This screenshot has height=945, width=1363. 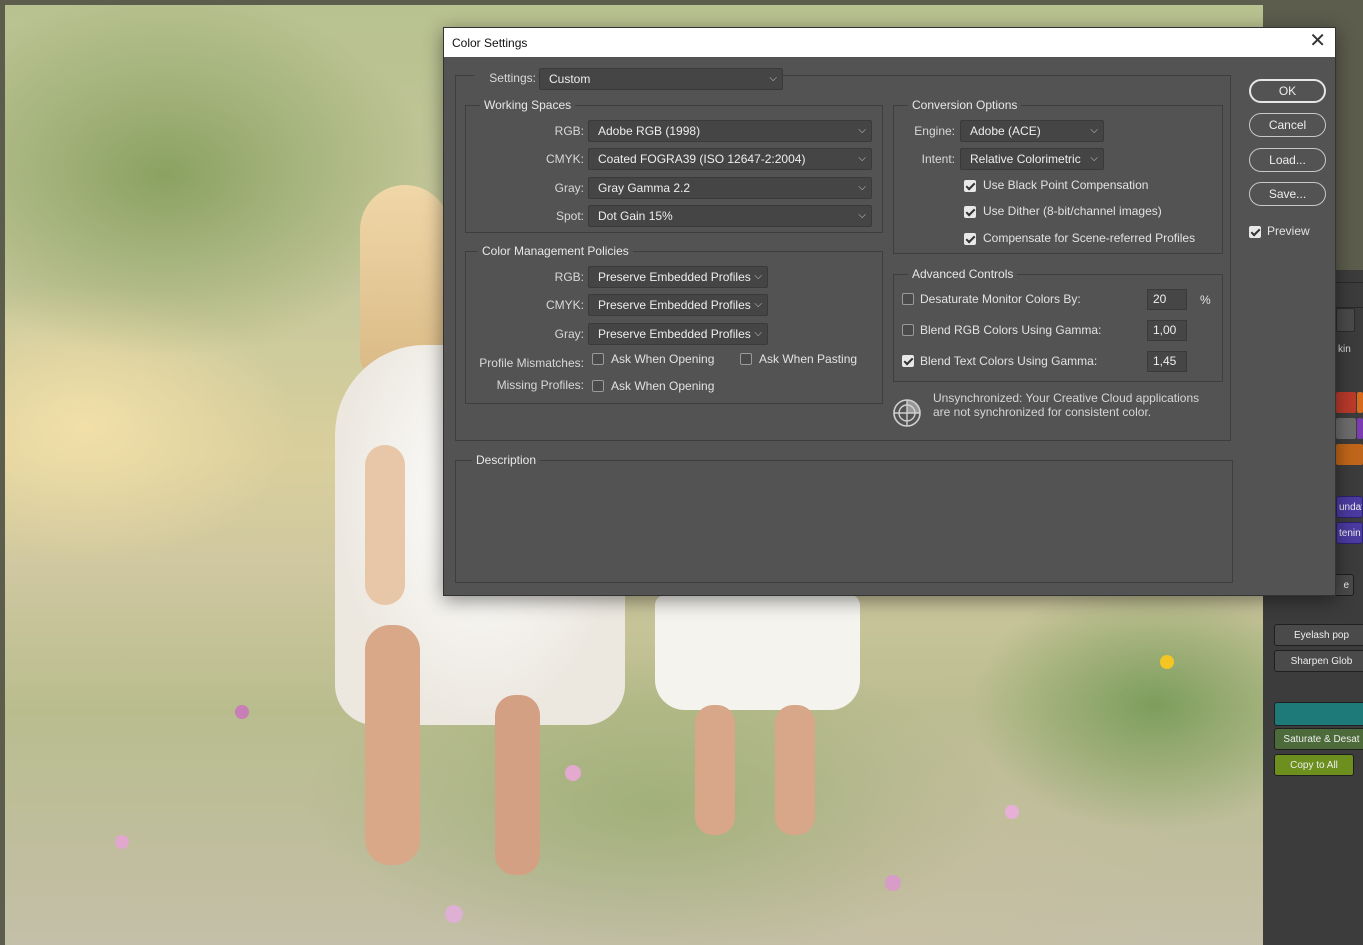 I want to click on engine-value: Adobe (ACE), so click(x=1005, y=131).